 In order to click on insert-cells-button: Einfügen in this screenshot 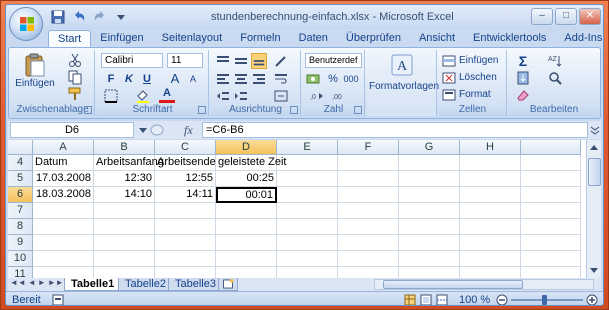, I will do `click(478, 60)`.